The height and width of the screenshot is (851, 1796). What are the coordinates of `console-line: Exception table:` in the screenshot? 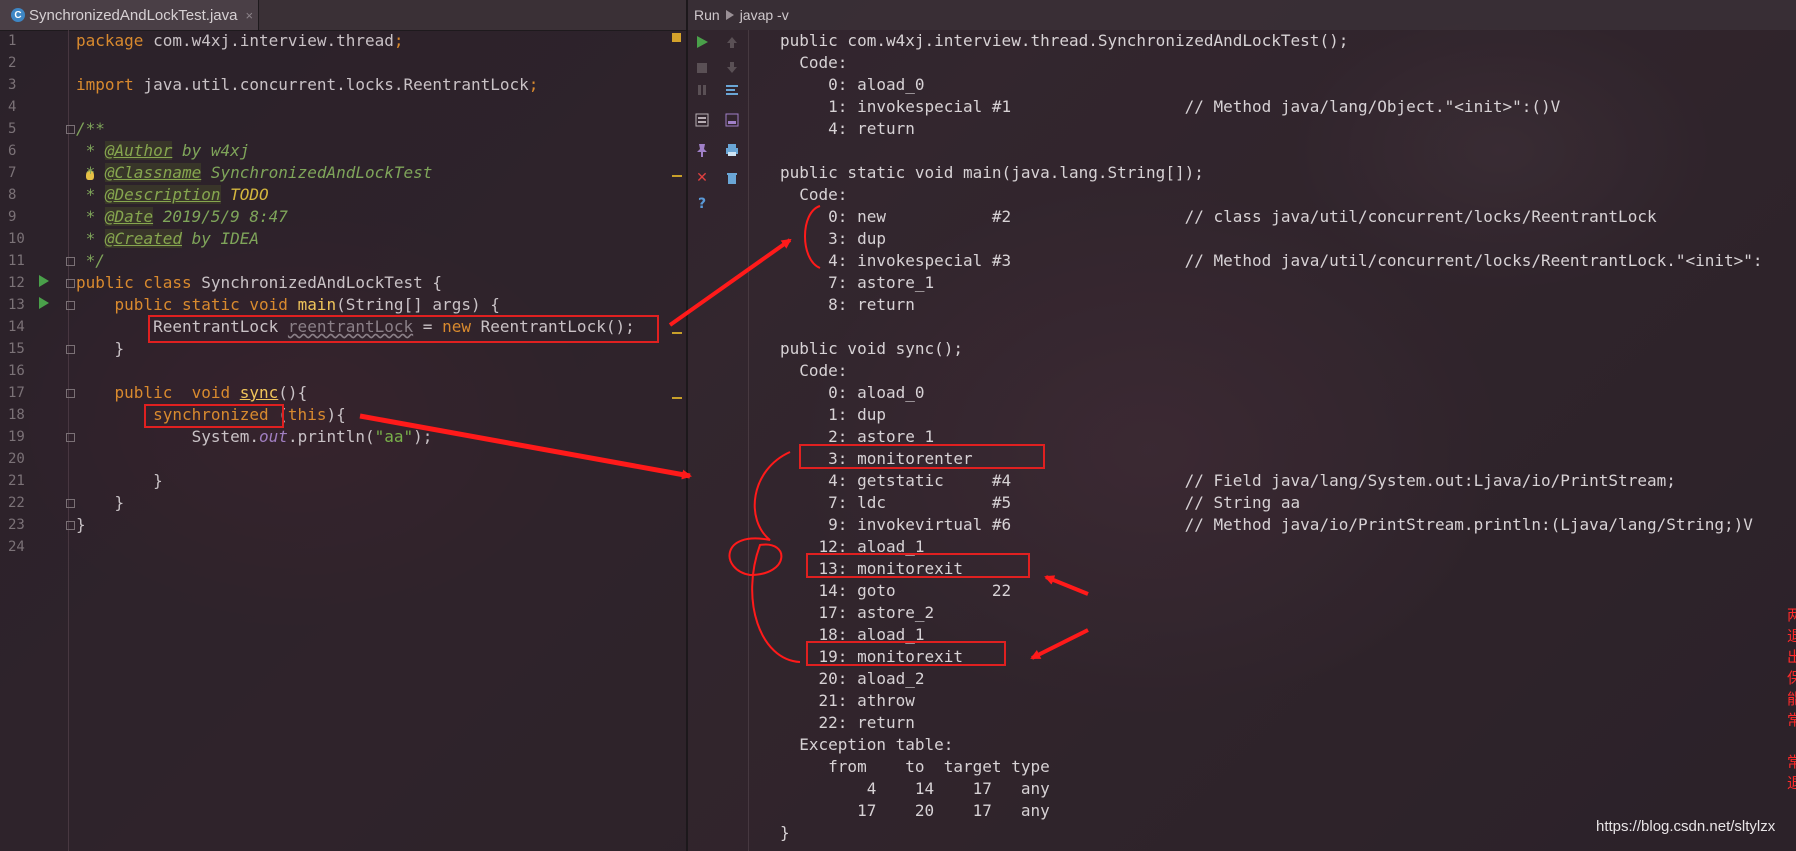 It's located at (867, 744).